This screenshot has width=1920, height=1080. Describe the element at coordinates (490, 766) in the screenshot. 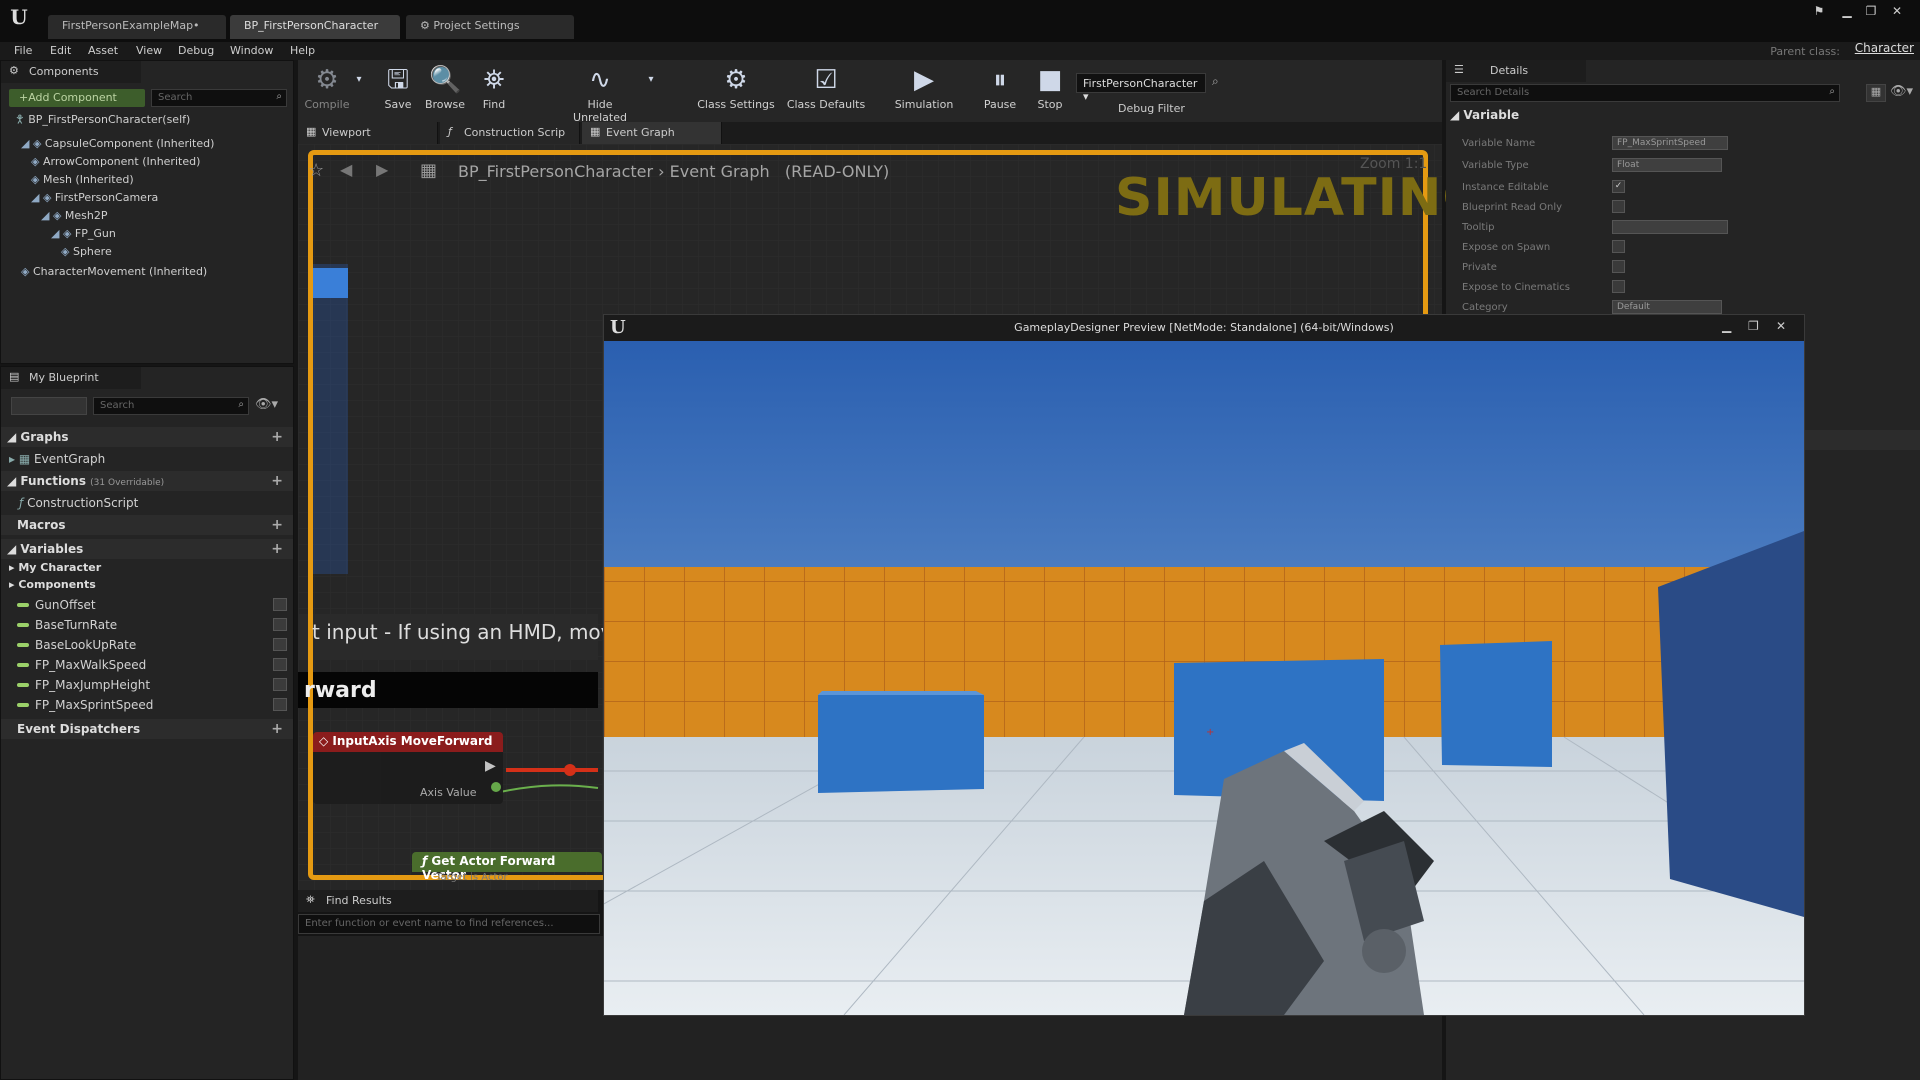

I see `exec-pin-icon: ▶` at that location.